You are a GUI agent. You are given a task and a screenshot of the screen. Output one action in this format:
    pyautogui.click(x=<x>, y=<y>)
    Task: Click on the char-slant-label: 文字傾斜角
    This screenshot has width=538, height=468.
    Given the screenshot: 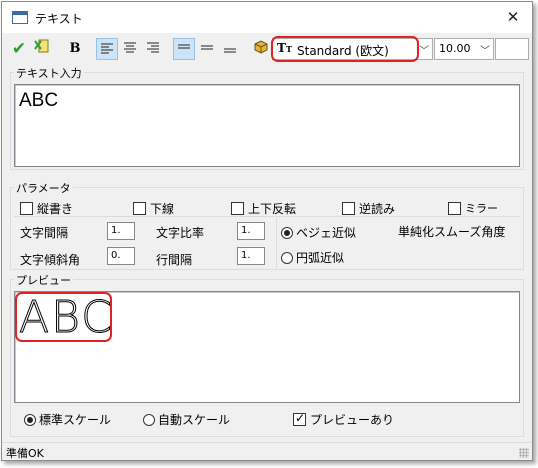 What is the action you would take?
    pyautogui.click(x=50, y=260)
    